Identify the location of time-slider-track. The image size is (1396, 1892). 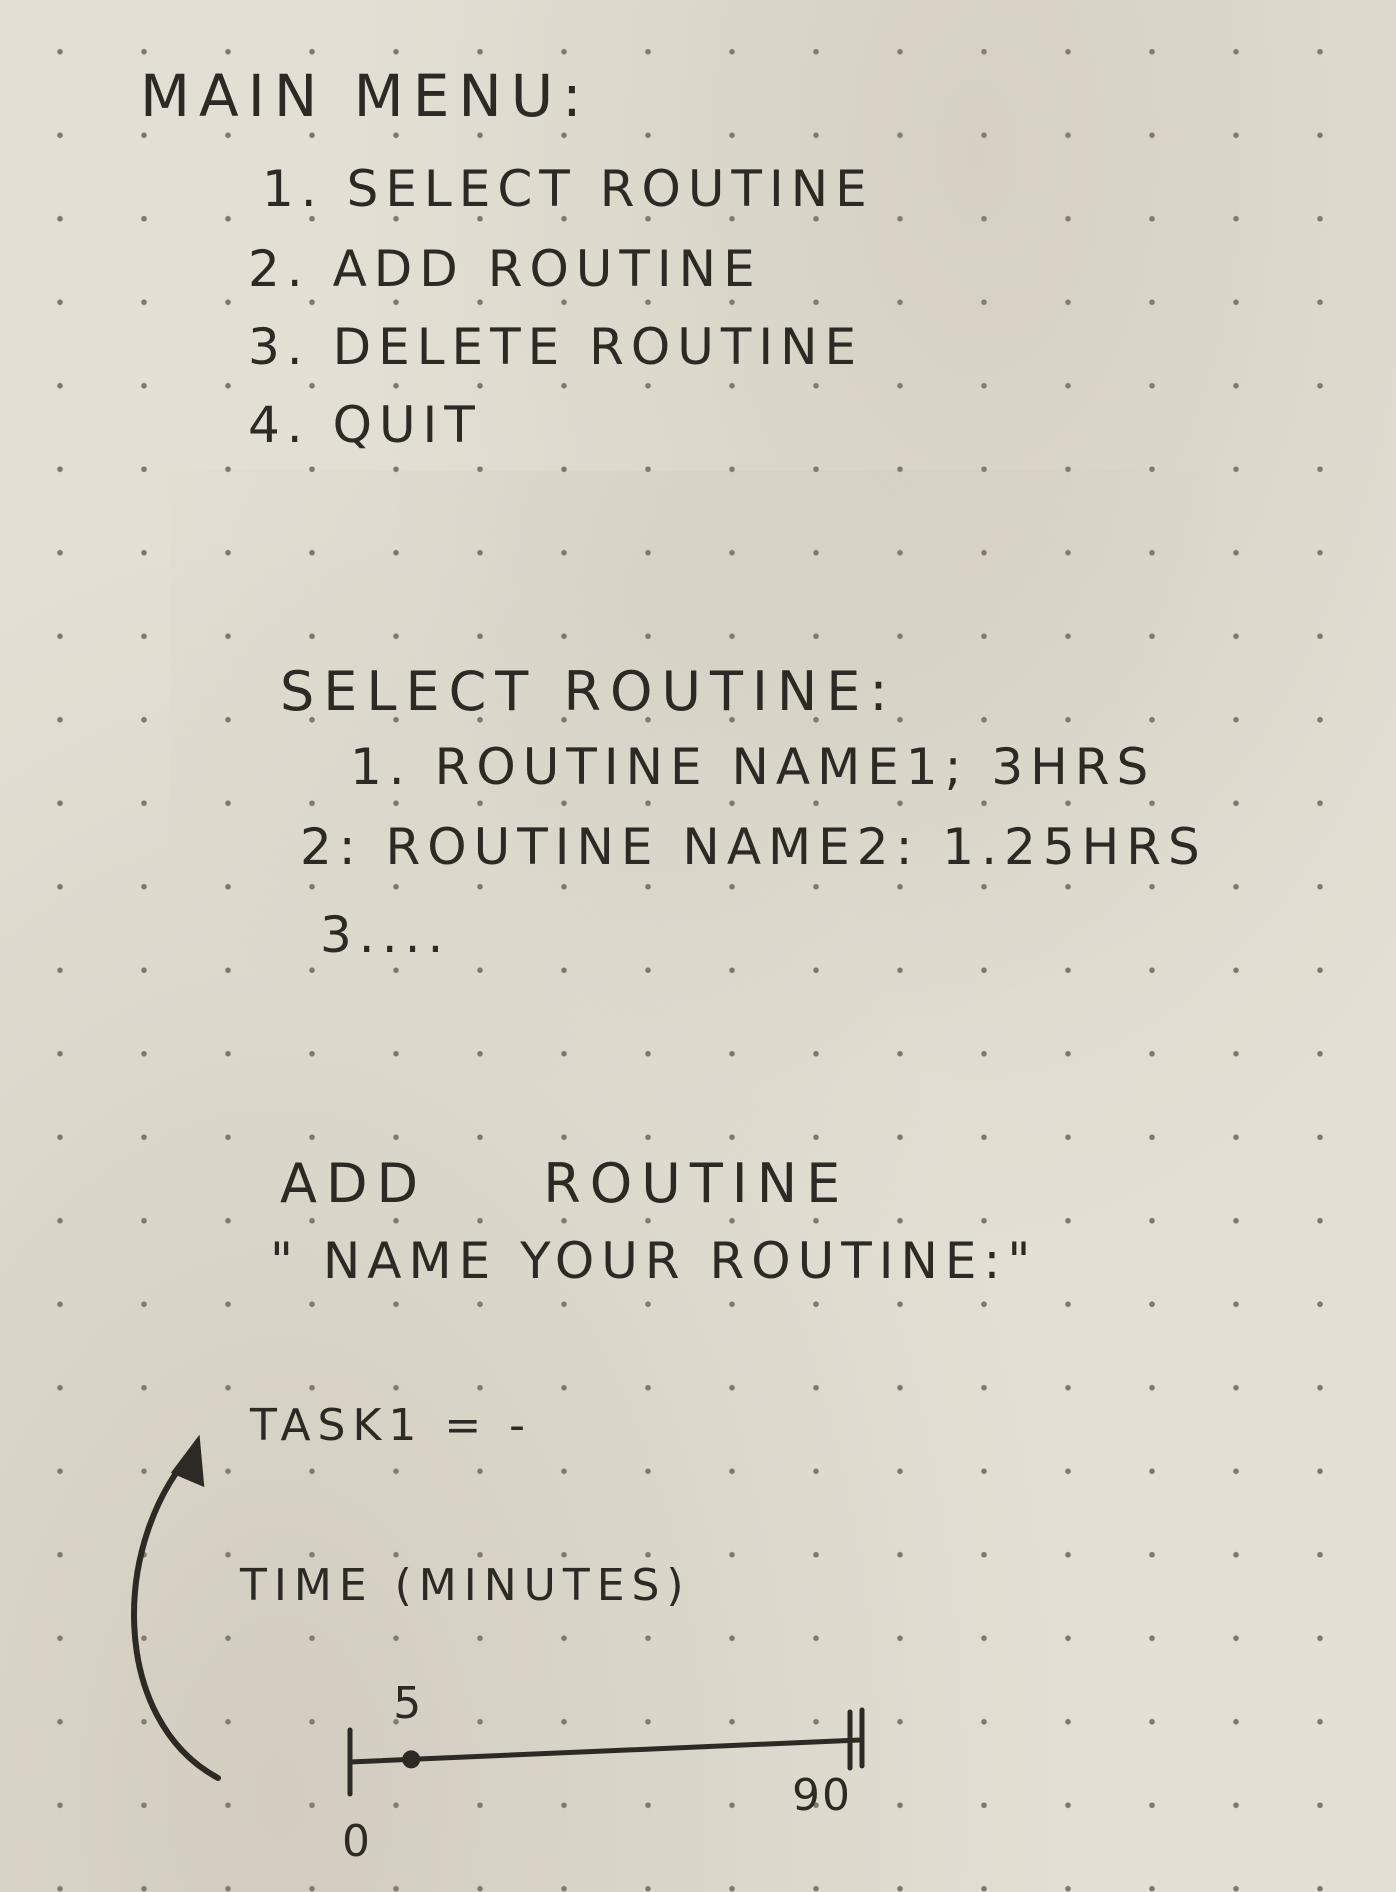
(605, 1751).